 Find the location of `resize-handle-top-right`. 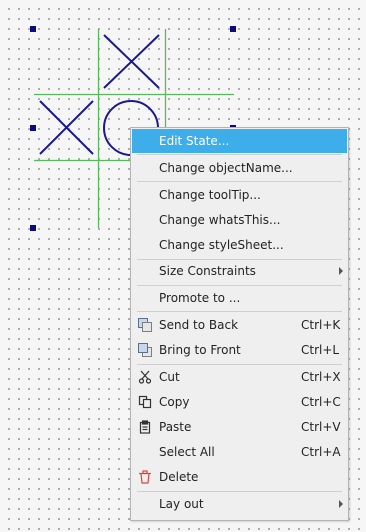

resize-handle-top-right is located at coordinates (233, 29).